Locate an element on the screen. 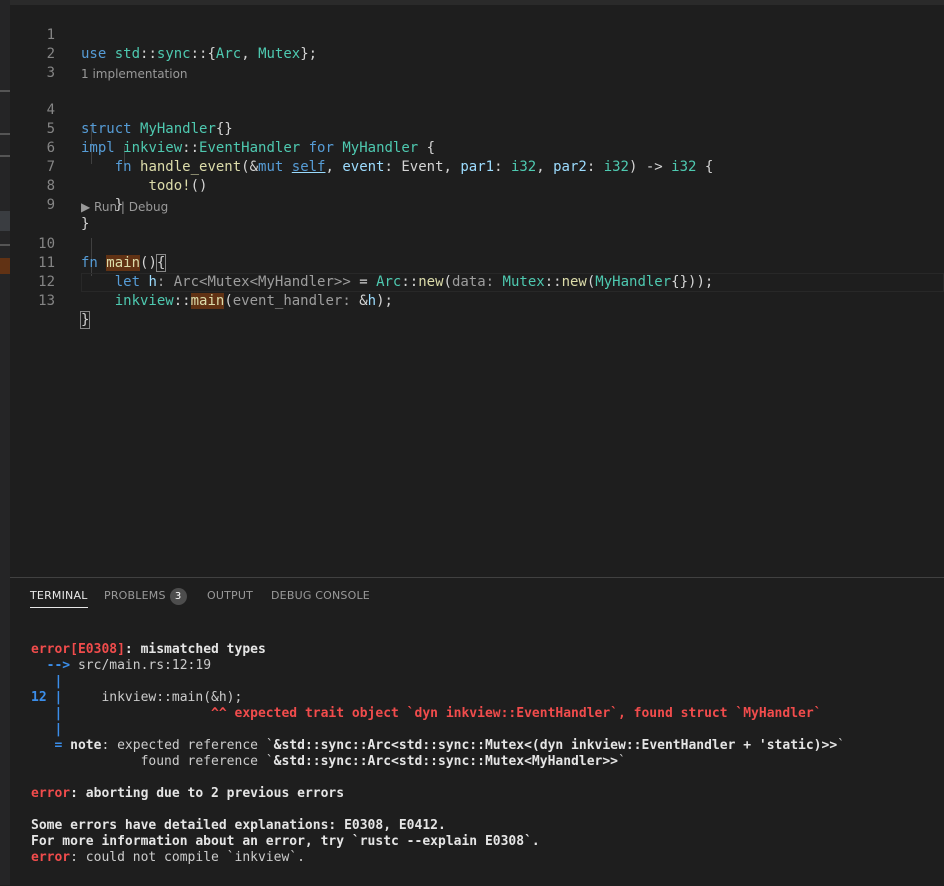 Image resolution: width=944 pixels, height=886 pixels. code-text: fn main(){ is located at coordinates (124, 263).